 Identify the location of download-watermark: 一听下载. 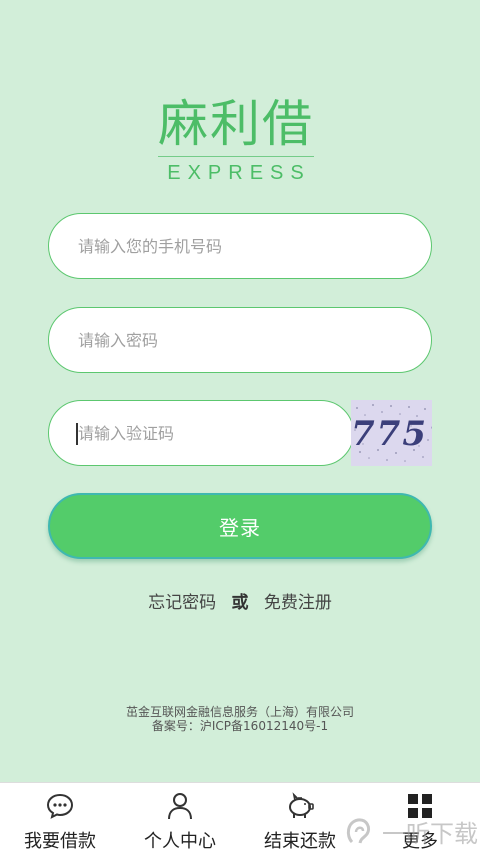
(410, 831).